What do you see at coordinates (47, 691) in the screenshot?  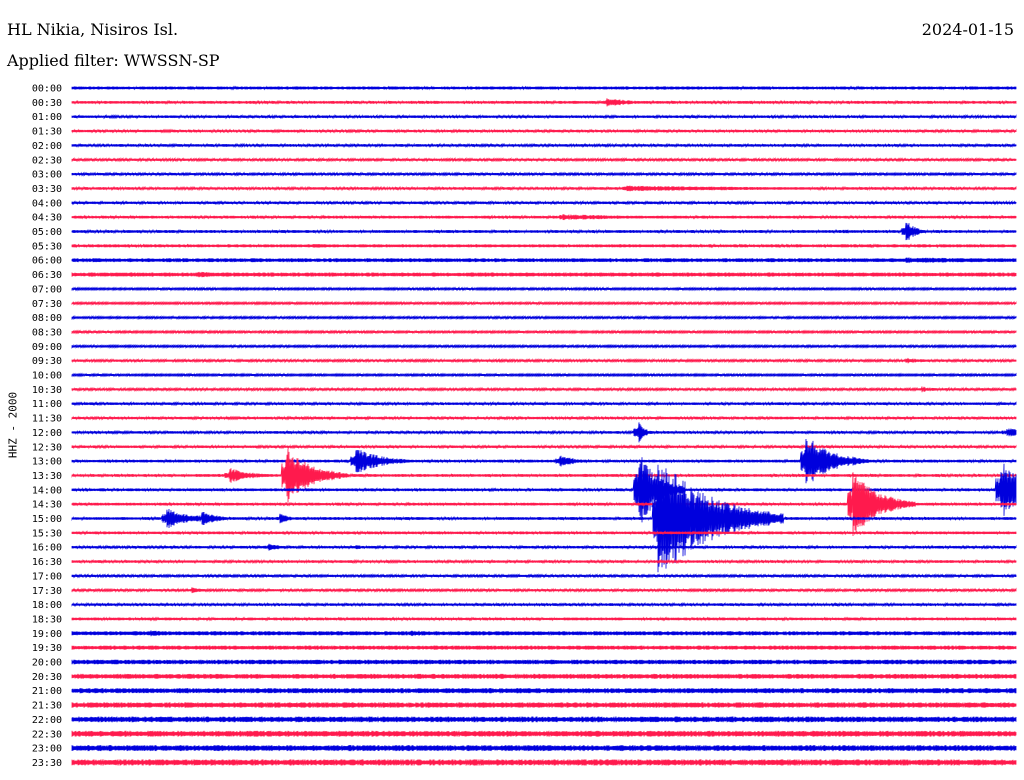 I see `row-time-label: 21:00` at bounding box center [47, 691].